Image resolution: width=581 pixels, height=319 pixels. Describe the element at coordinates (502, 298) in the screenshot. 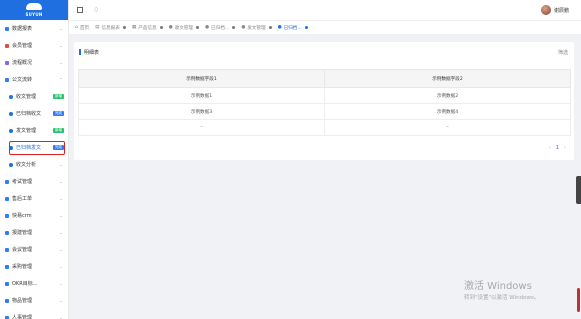

I see `watermark-subtitle: 转到"设置"以激活 Windows。` at that location.